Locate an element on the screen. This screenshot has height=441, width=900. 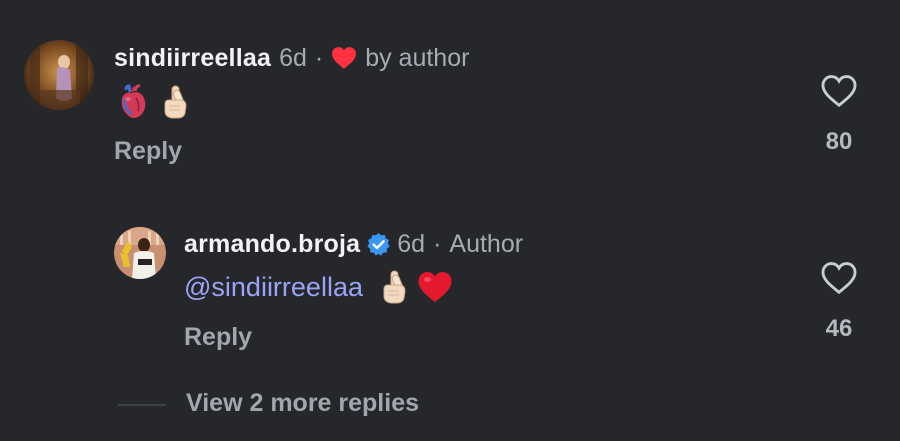
comment-like-count: 80 is located at coordinates (839, 141).